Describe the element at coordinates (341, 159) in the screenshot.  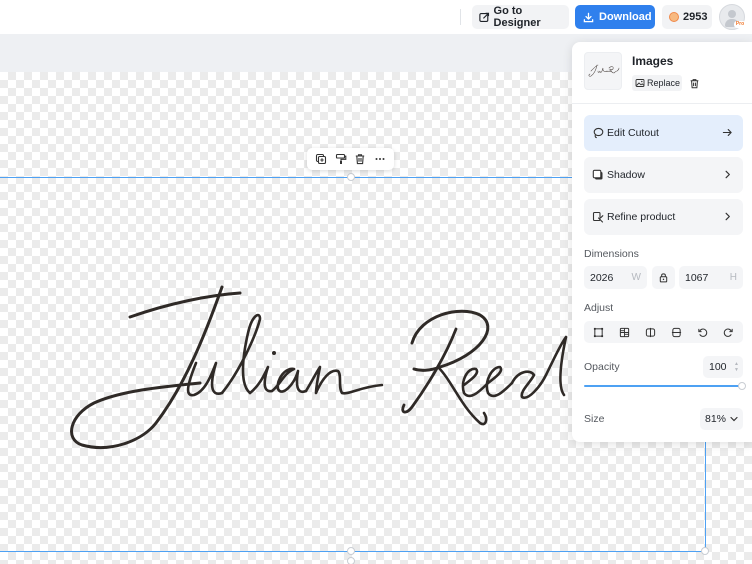
I see `paint-format-icon` at that location.